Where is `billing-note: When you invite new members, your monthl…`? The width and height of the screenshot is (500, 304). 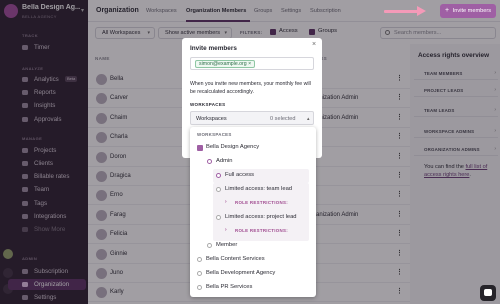 billing-note: When you invite new members, your monthl… is located at coordinates (250, 88).